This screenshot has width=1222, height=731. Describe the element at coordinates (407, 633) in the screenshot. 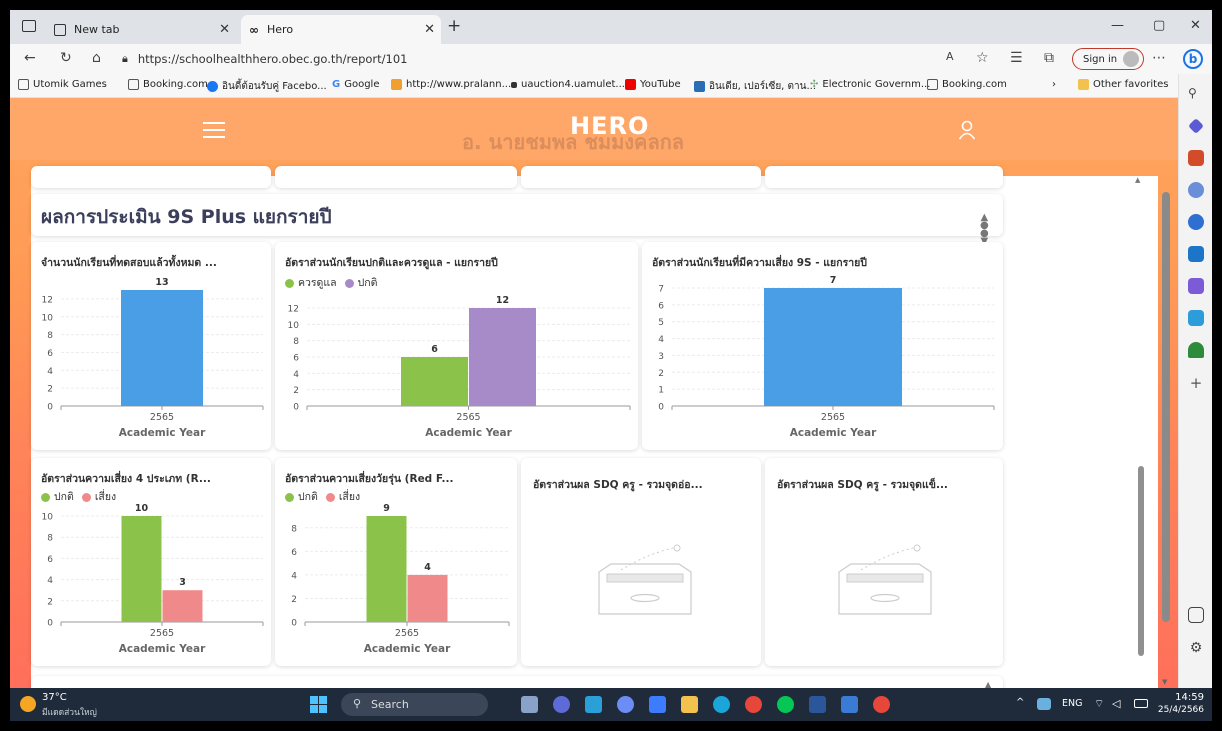

I see `x-tick-label: 2565` at that location.